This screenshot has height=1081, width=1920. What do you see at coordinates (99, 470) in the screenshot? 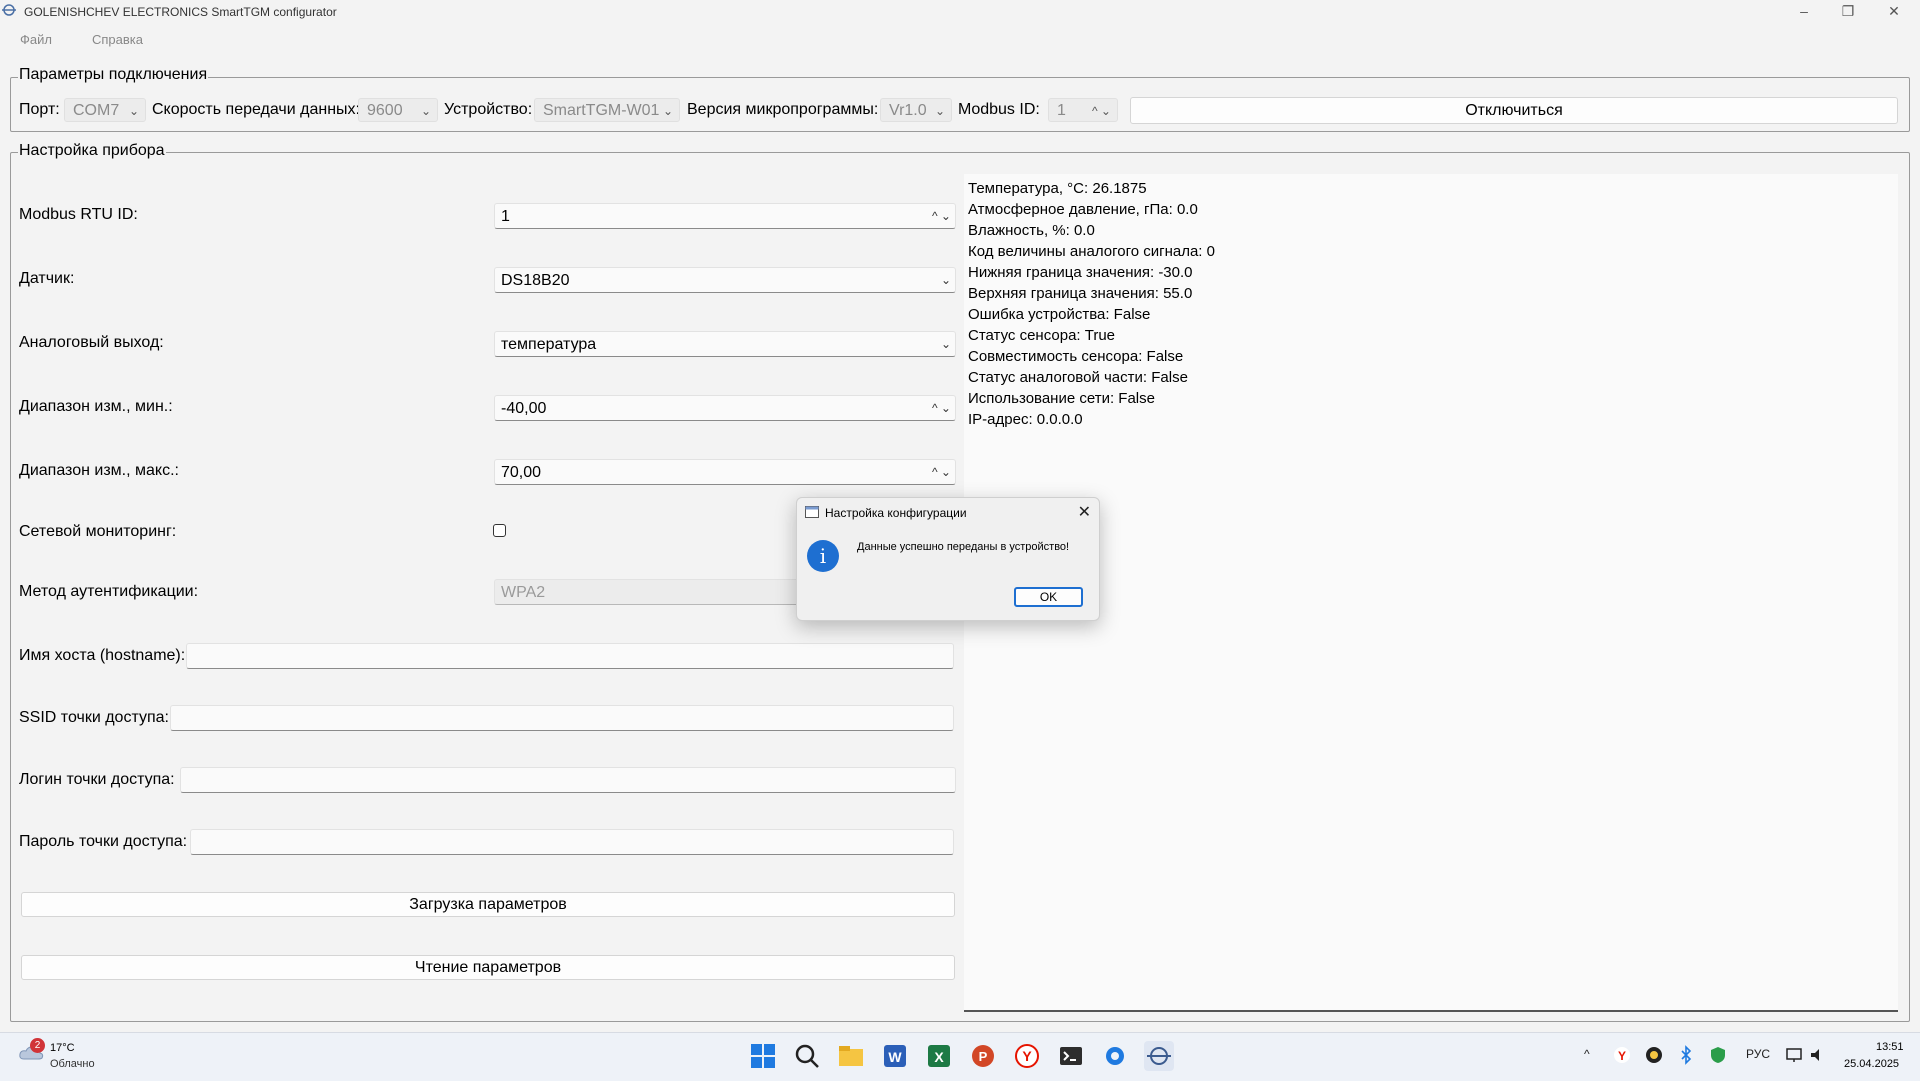
I see `range-max-label: Диапазон изм., макс.:` at bounding box center [99, 470].